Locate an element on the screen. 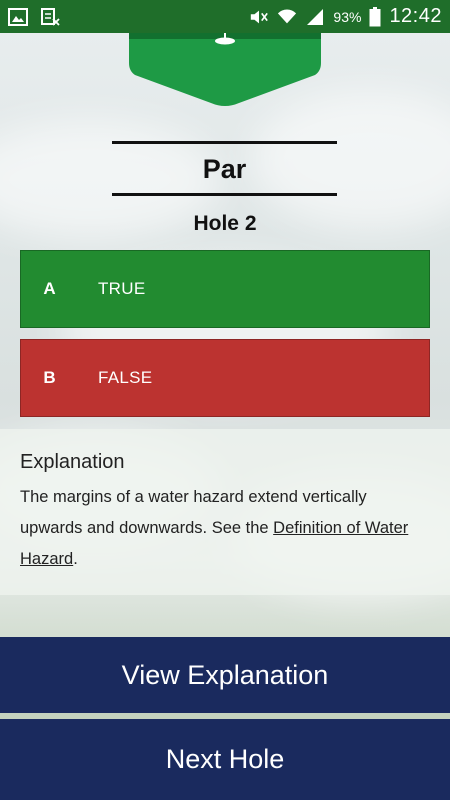 Image resolution: width=450 pixels, height=800 pixels. explanation-end: . is located at coordinates (75, 559).